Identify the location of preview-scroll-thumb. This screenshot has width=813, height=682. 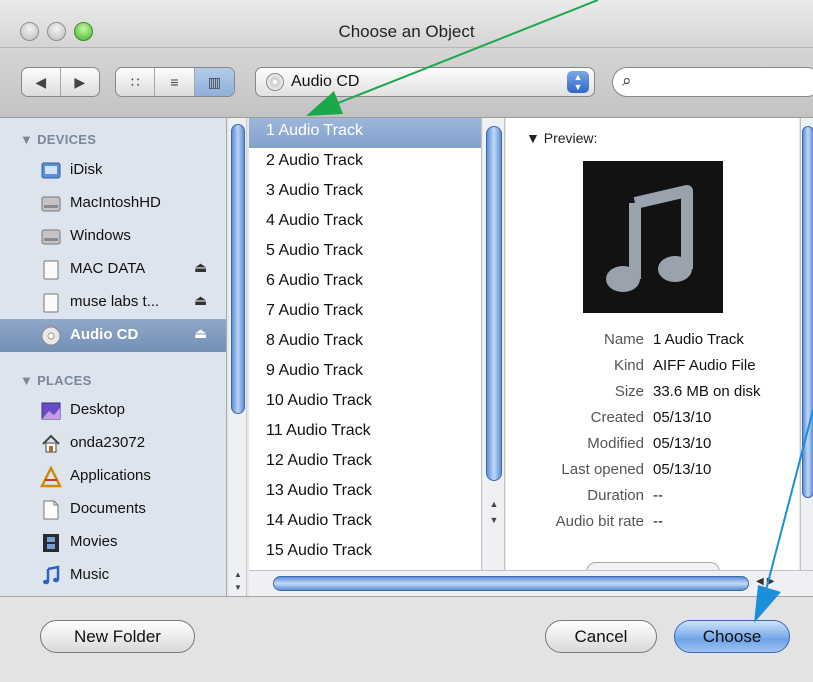
(807, 312).